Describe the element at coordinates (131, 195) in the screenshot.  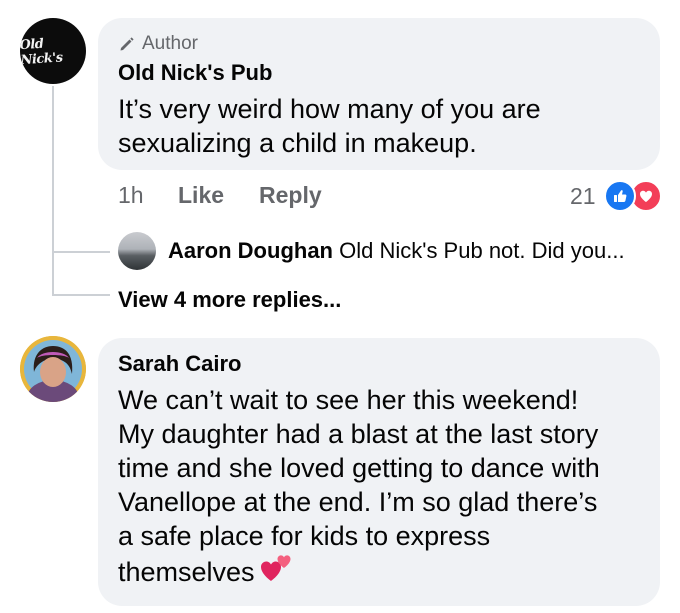
I see `comment-timestamp: 1h` at that location.